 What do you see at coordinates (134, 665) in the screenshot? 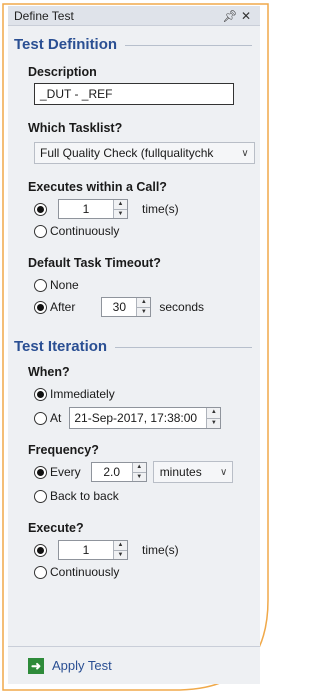
I see `panel-footer: ➜ Apply Test` at bounding box center [134, 665].